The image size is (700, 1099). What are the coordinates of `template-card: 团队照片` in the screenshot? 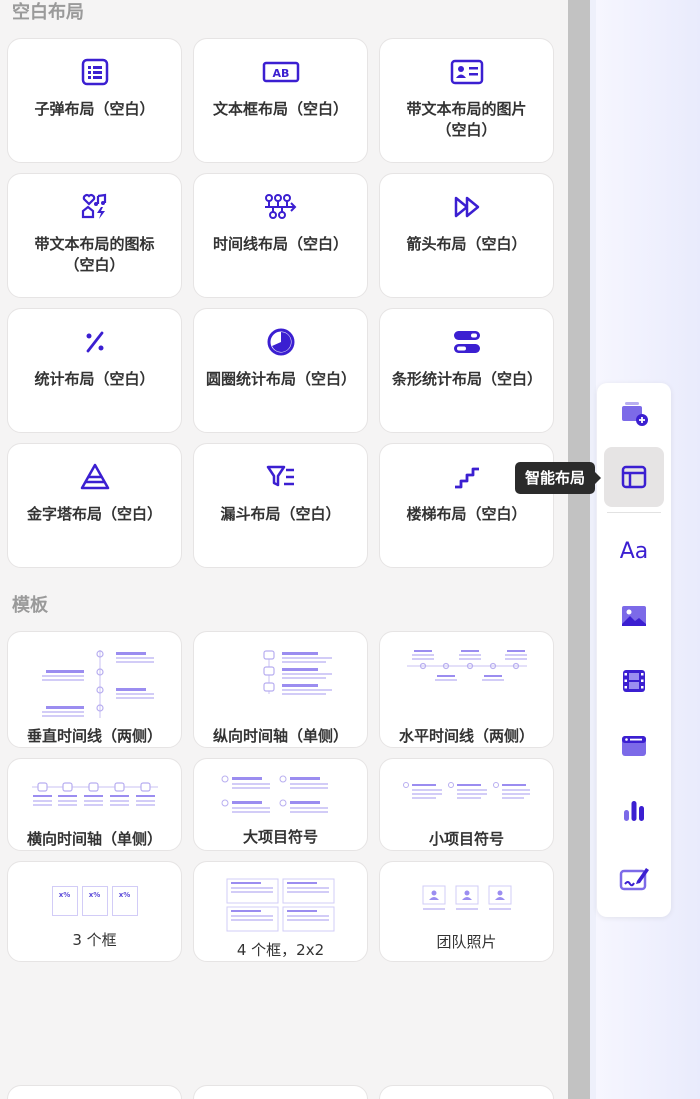 It's located at (466, 911).